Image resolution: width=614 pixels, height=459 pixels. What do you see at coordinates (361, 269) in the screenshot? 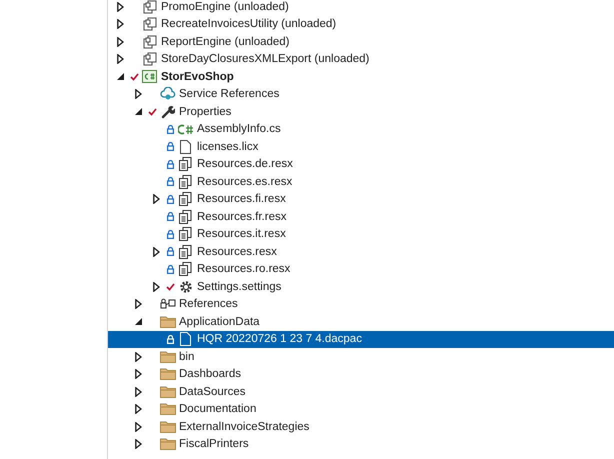
I see `tree-row: Resources.ro.resx` at bounding box center [361, 269].